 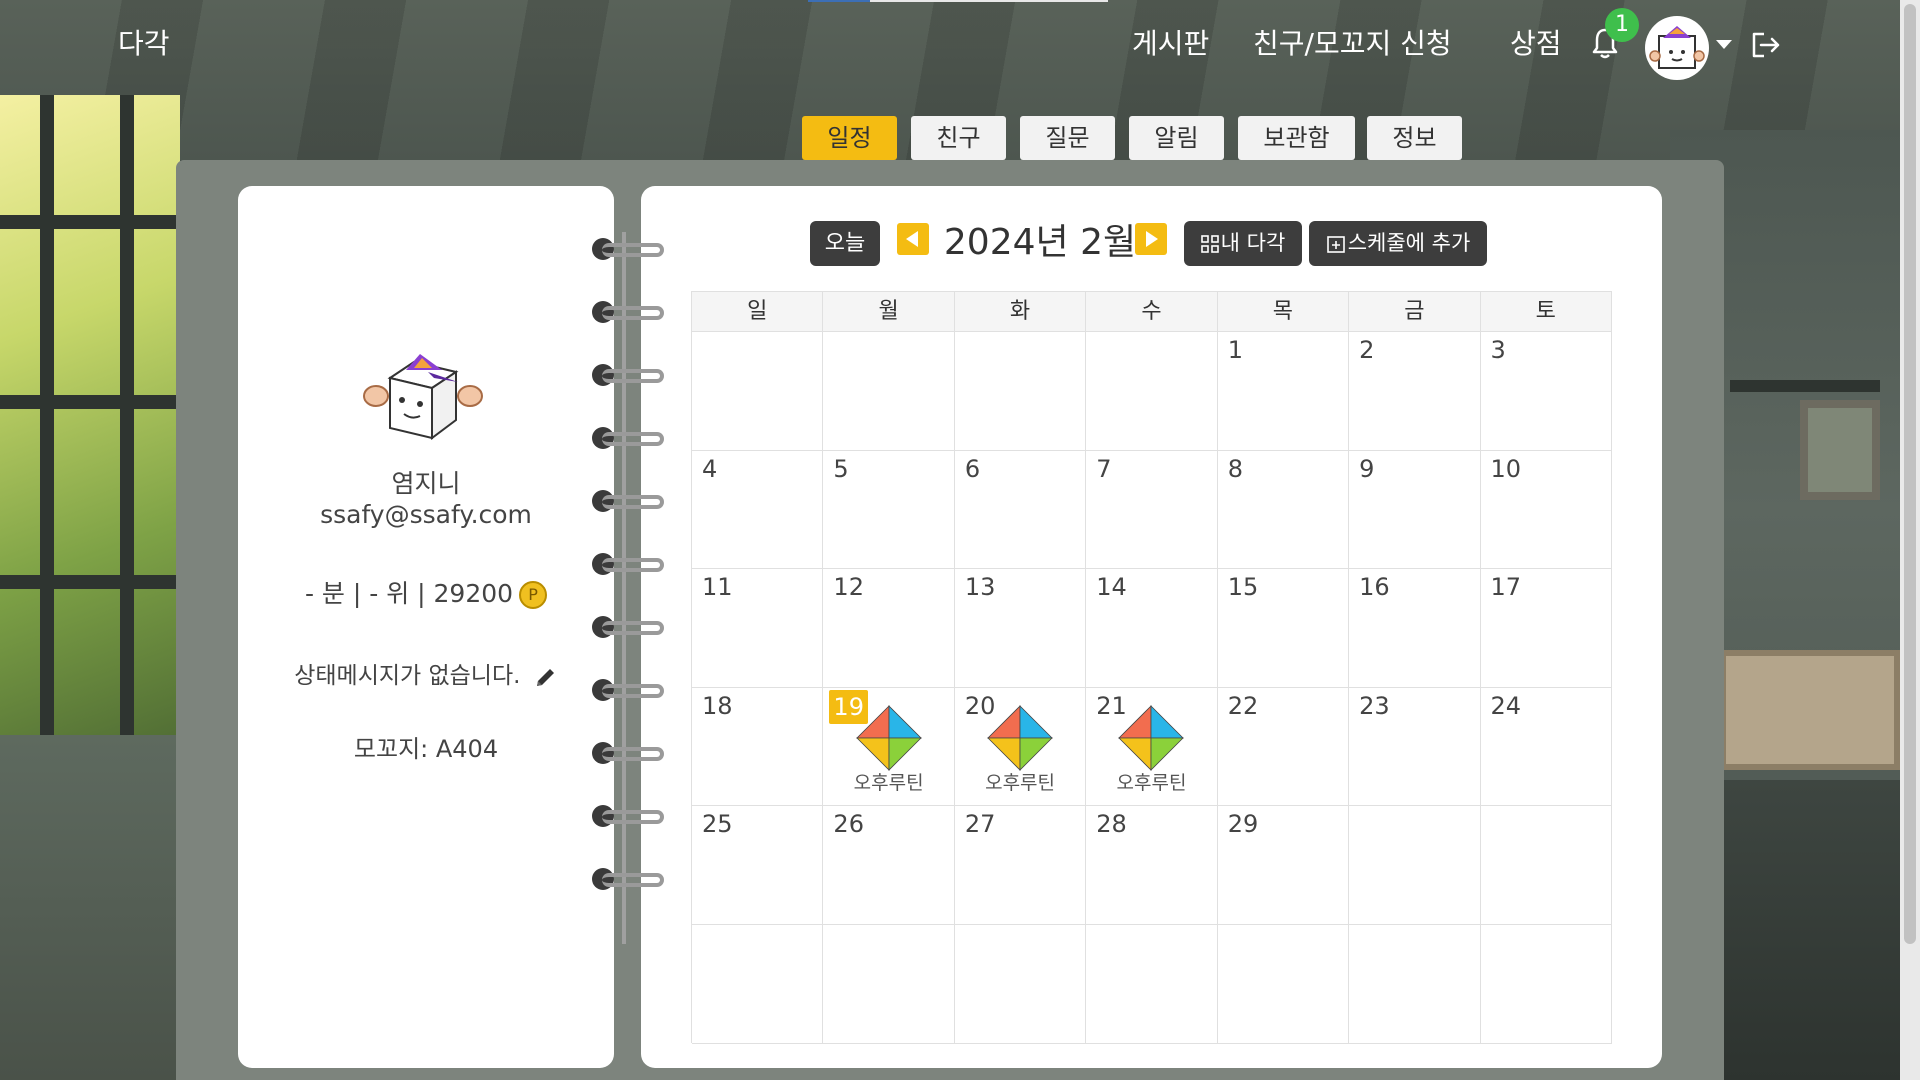 I want to click on calendar-day-cell: 3, so click(x=1546, y=391).